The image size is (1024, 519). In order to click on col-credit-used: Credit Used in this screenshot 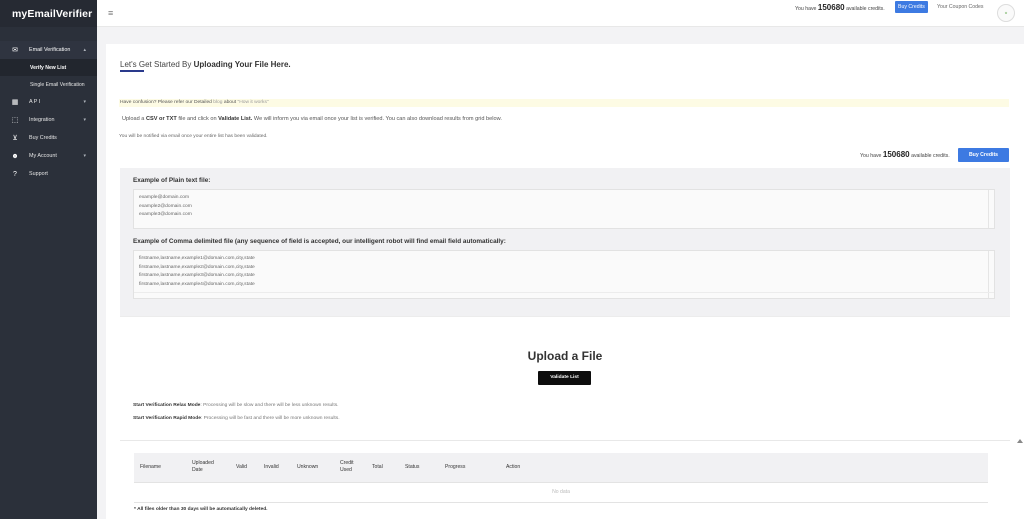, I will do `click(347, 467)`.